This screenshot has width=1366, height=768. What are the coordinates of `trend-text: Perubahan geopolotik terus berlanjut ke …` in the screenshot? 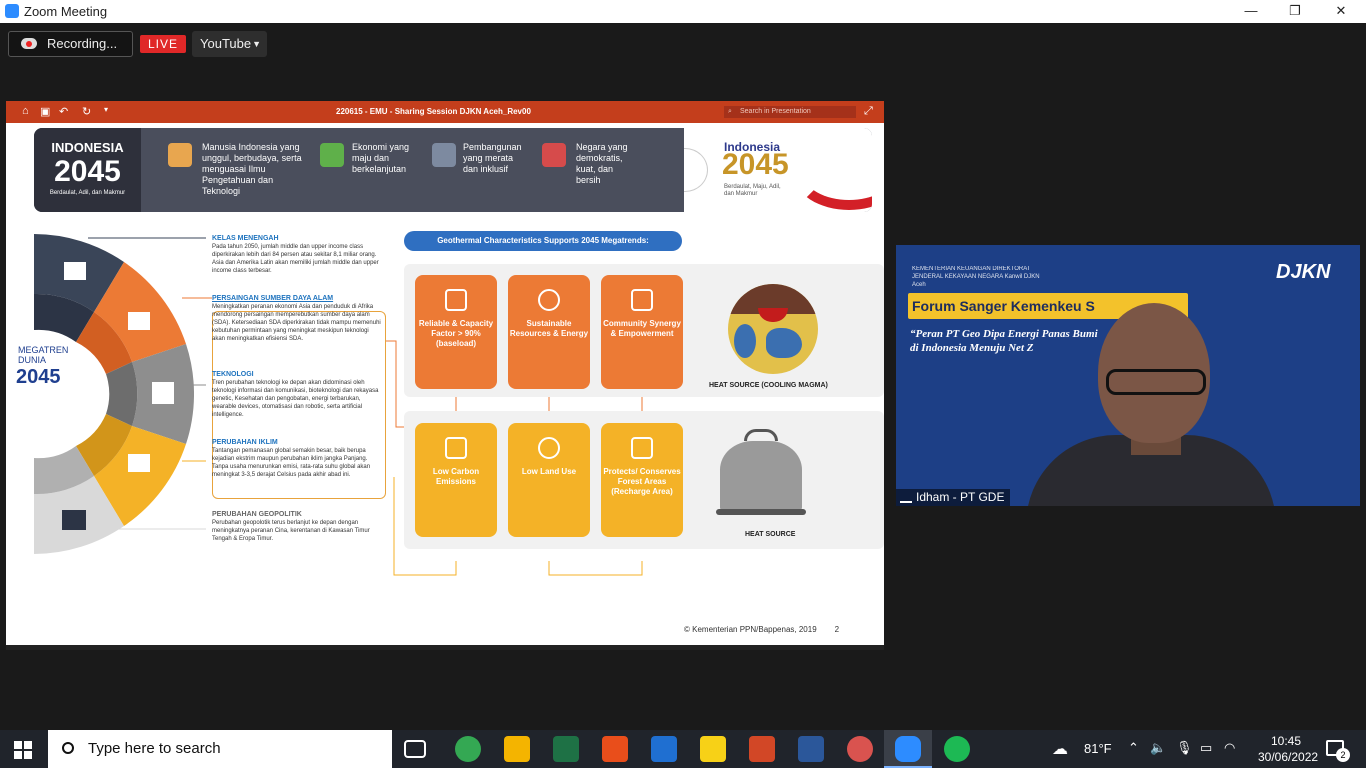 It's located at (291, 531).